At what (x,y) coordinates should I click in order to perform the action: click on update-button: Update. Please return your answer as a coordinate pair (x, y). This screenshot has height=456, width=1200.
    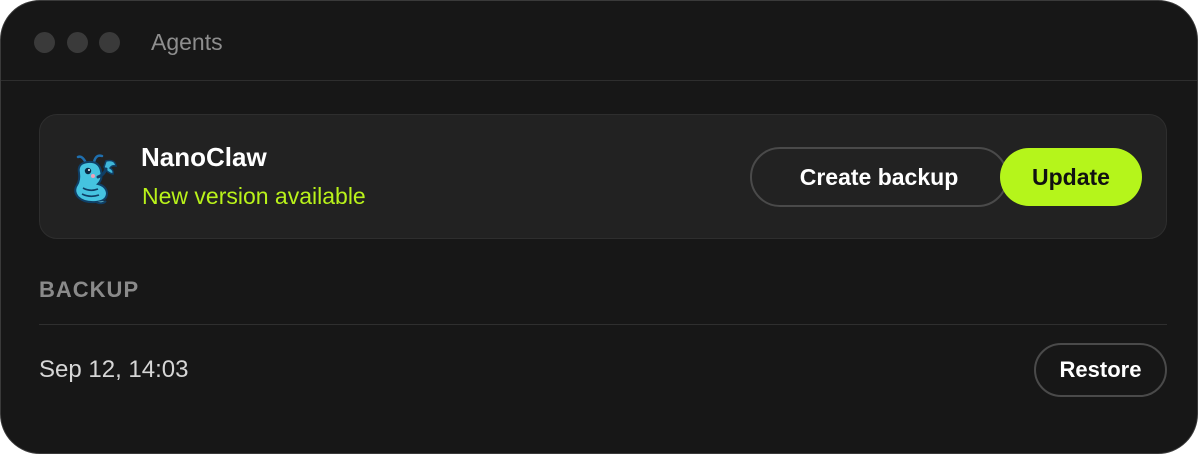
    Looking at the image, I should click on (1071, 177).